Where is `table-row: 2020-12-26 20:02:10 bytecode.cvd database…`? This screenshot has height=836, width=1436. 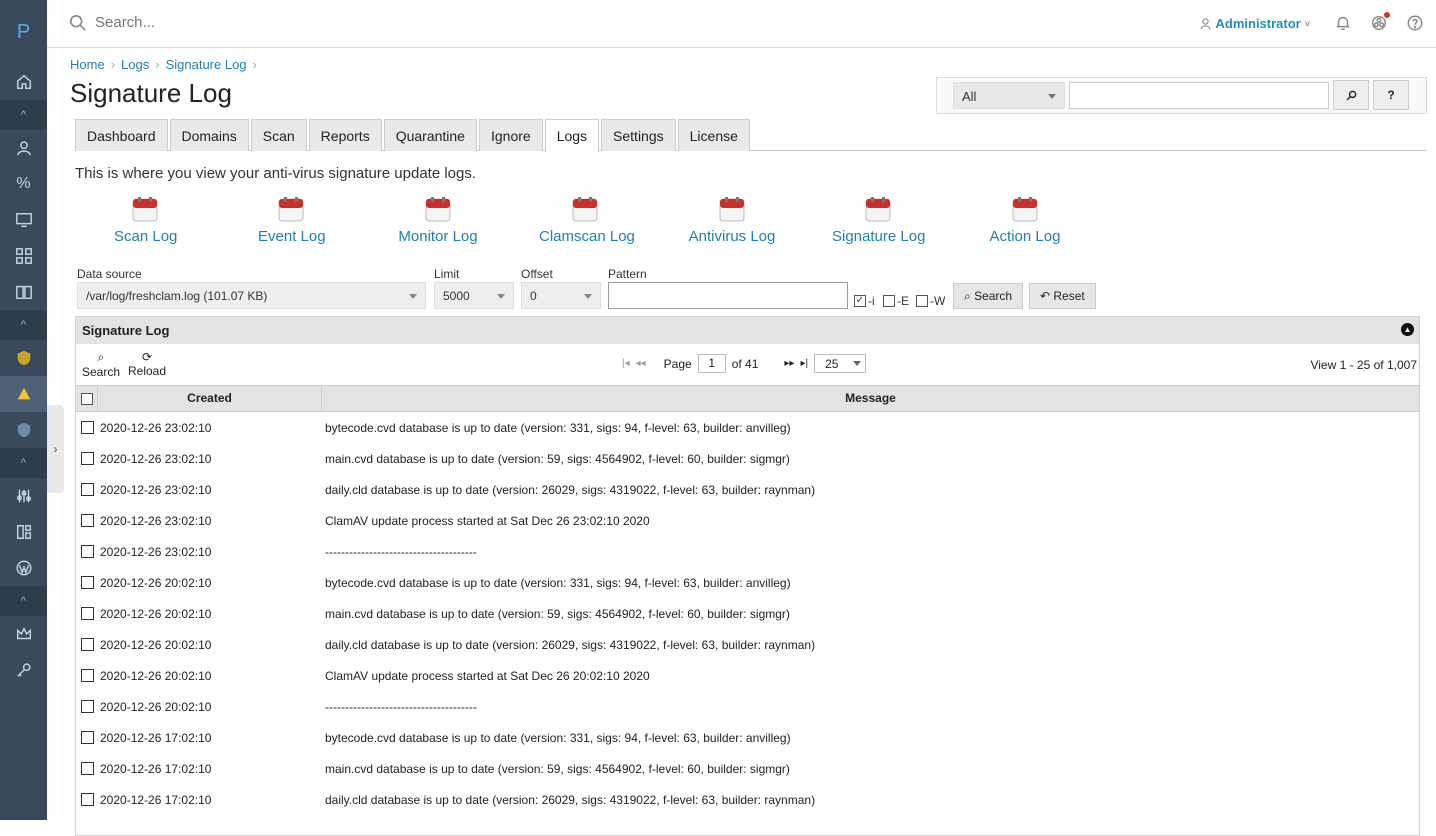
table-row: 2020-12-26 20:02:10 bytecode.cvd database… is located at coordinates (747, 582).